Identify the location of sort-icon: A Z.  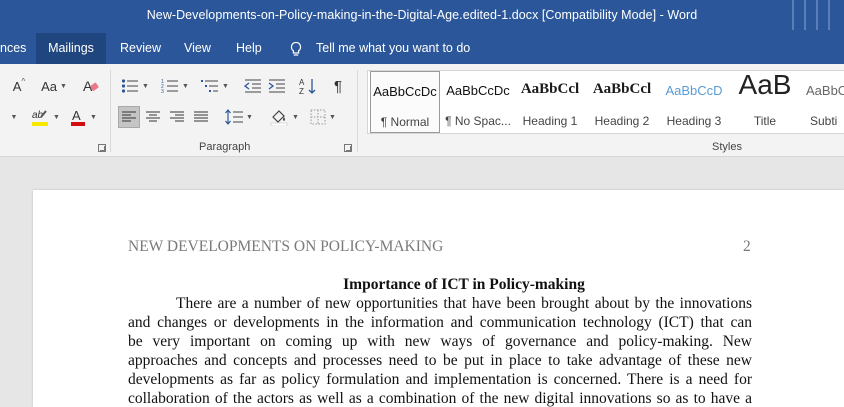
(307, 86).